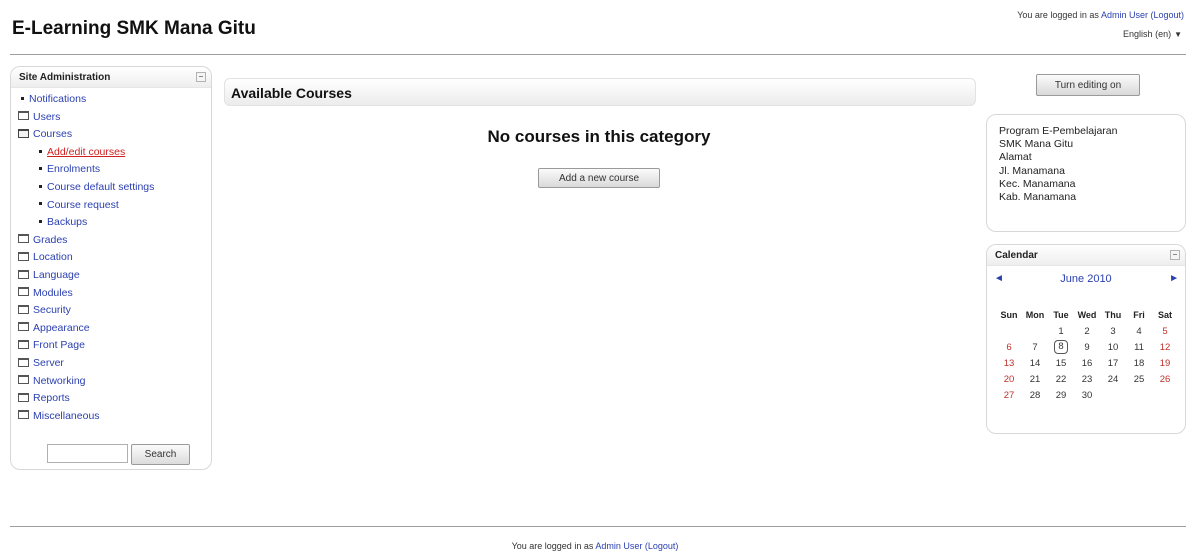  Describe the element at coordinates (1086, 279) in the screenshot. I see `calendar-month-link: June 2010` at that location.